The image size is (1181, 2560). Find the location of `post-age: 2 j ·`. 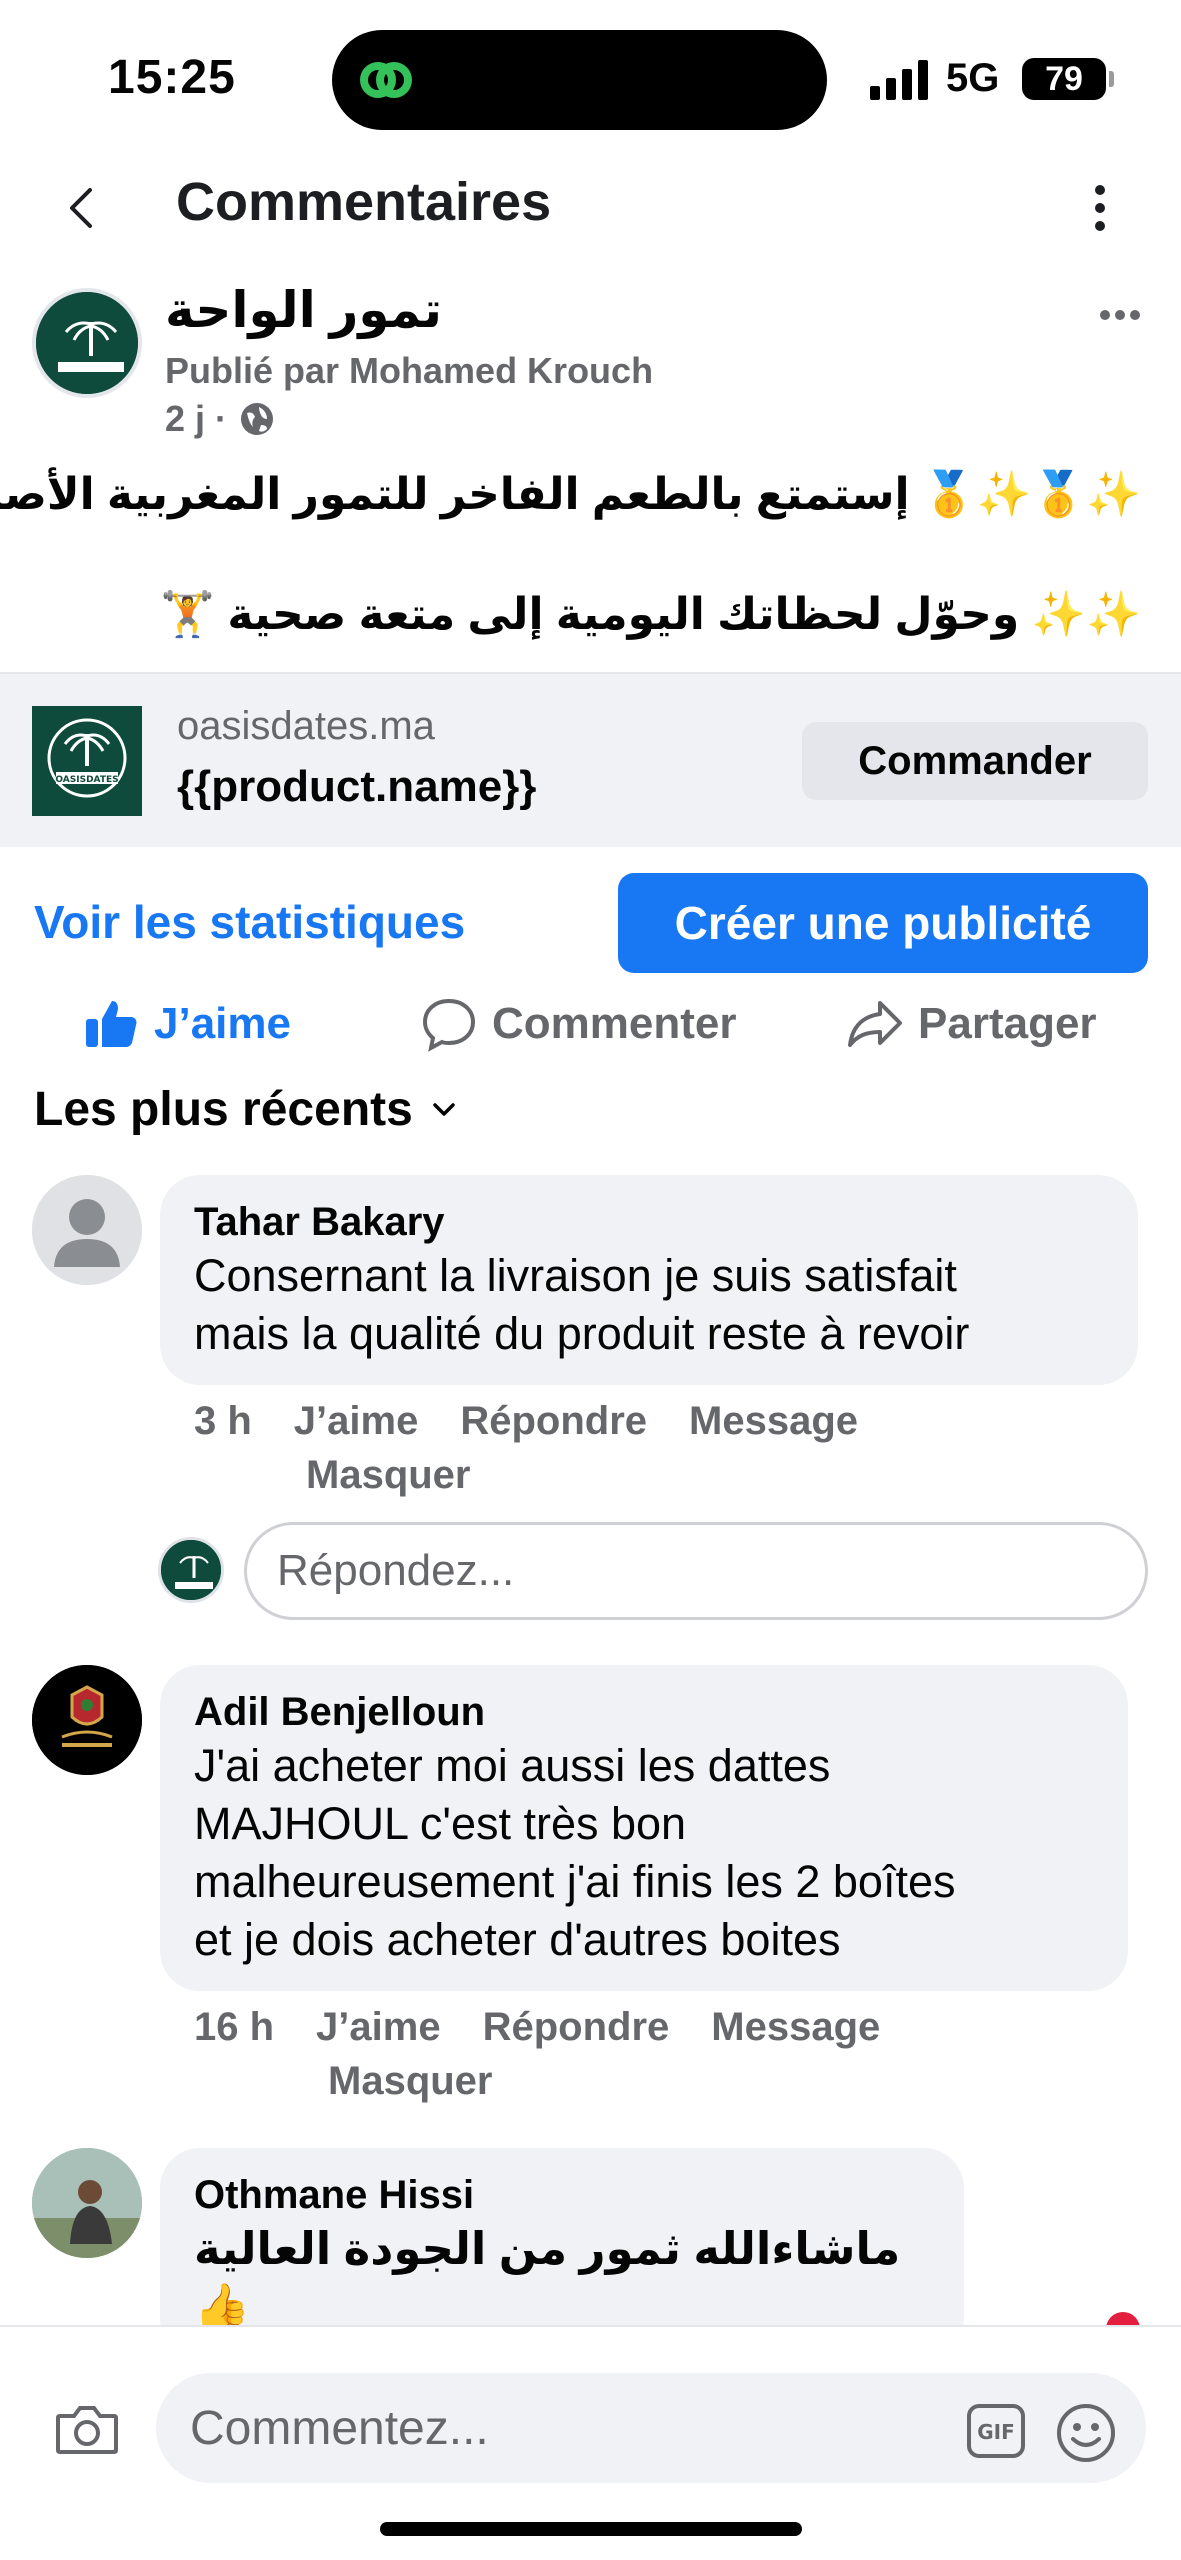

post-age: 2 j · is located at coordinates (196, 418).